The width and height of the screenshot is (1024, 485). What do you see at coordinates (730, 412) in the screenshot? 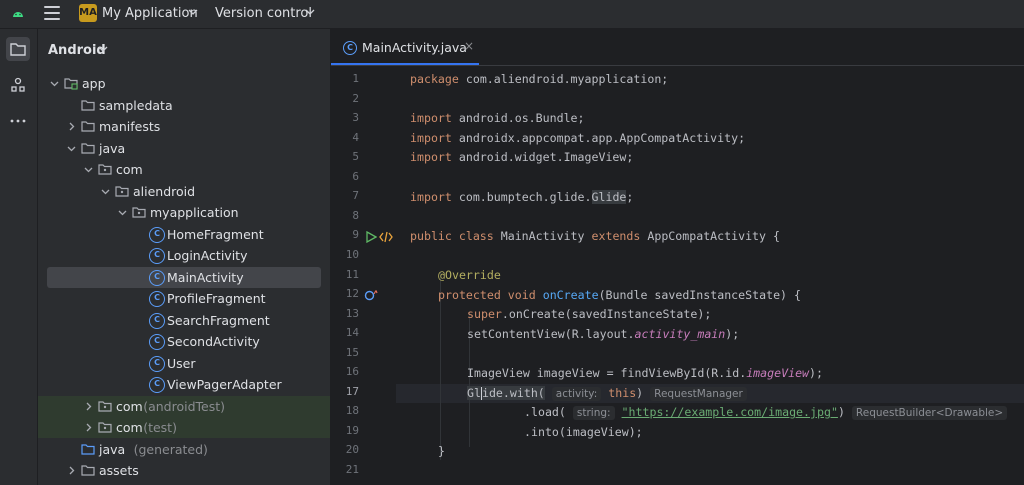
I see `url-link: "https://example.com/image.jpg"` at bounding box center [730, 412].